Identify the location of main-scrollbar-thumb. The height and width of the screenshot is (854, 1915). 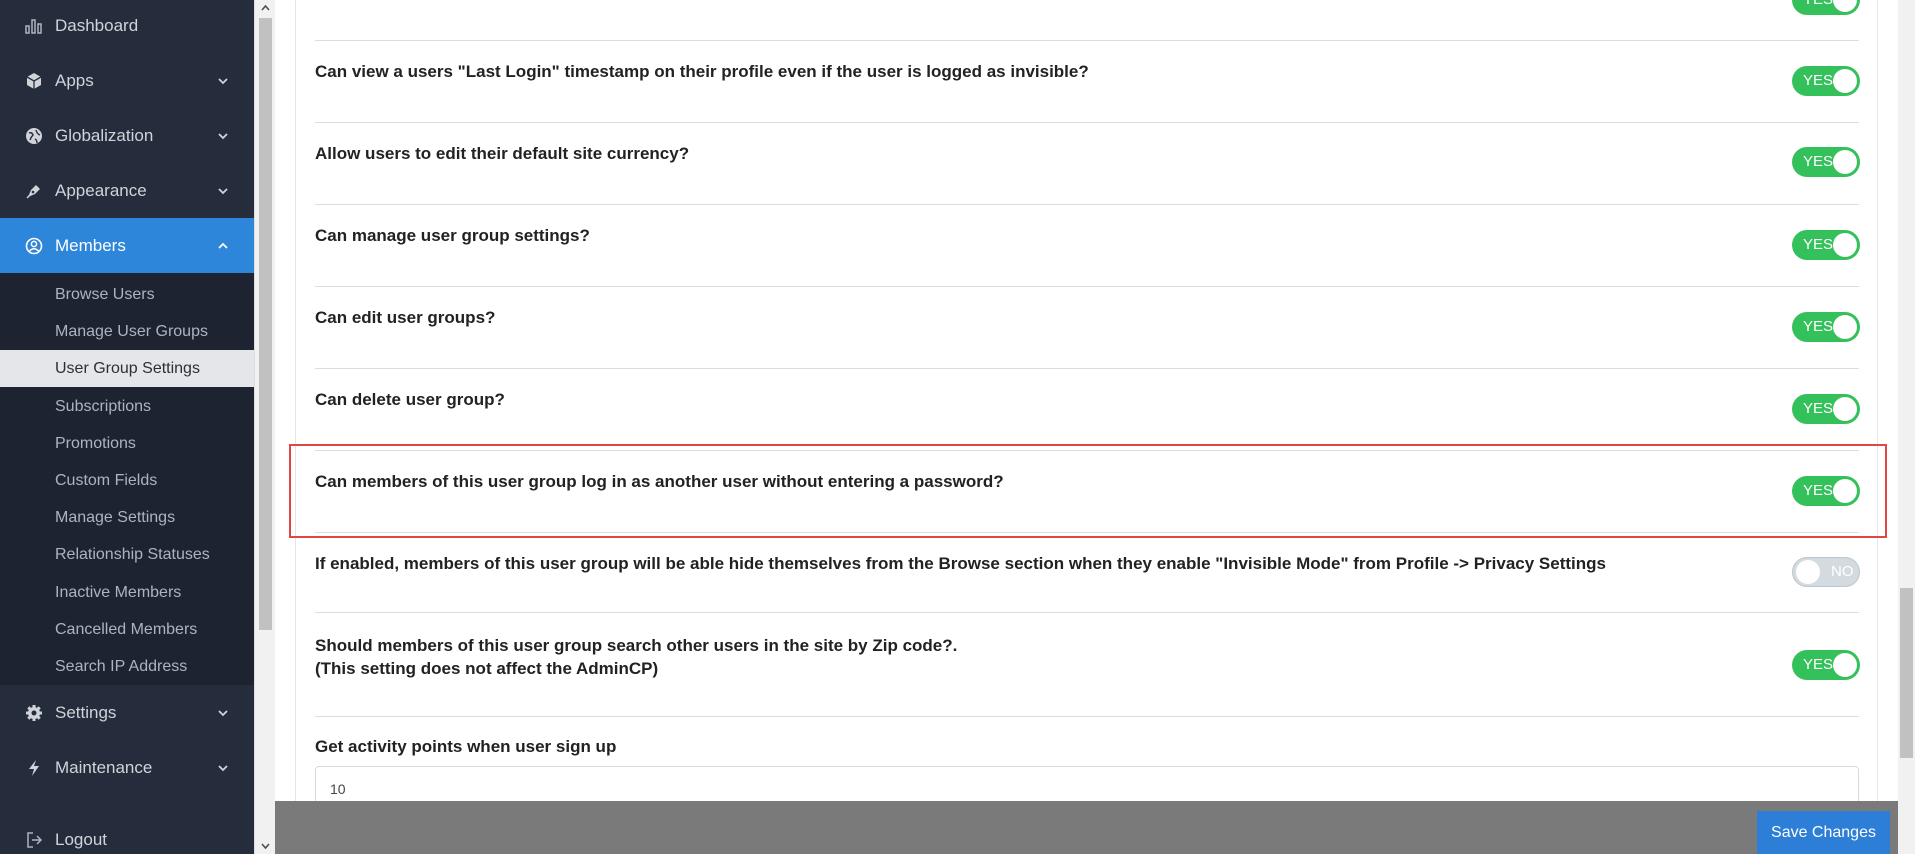
(1906, 673).